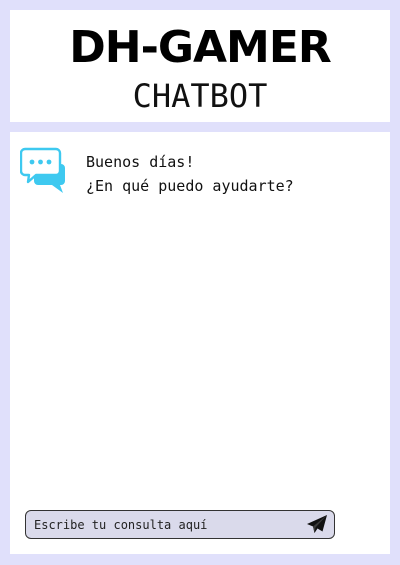  What do you see at coordinates (200, 47) in the screenshot?
I see `brand-title: DH-GAMER` at bounding box center [200, 47].